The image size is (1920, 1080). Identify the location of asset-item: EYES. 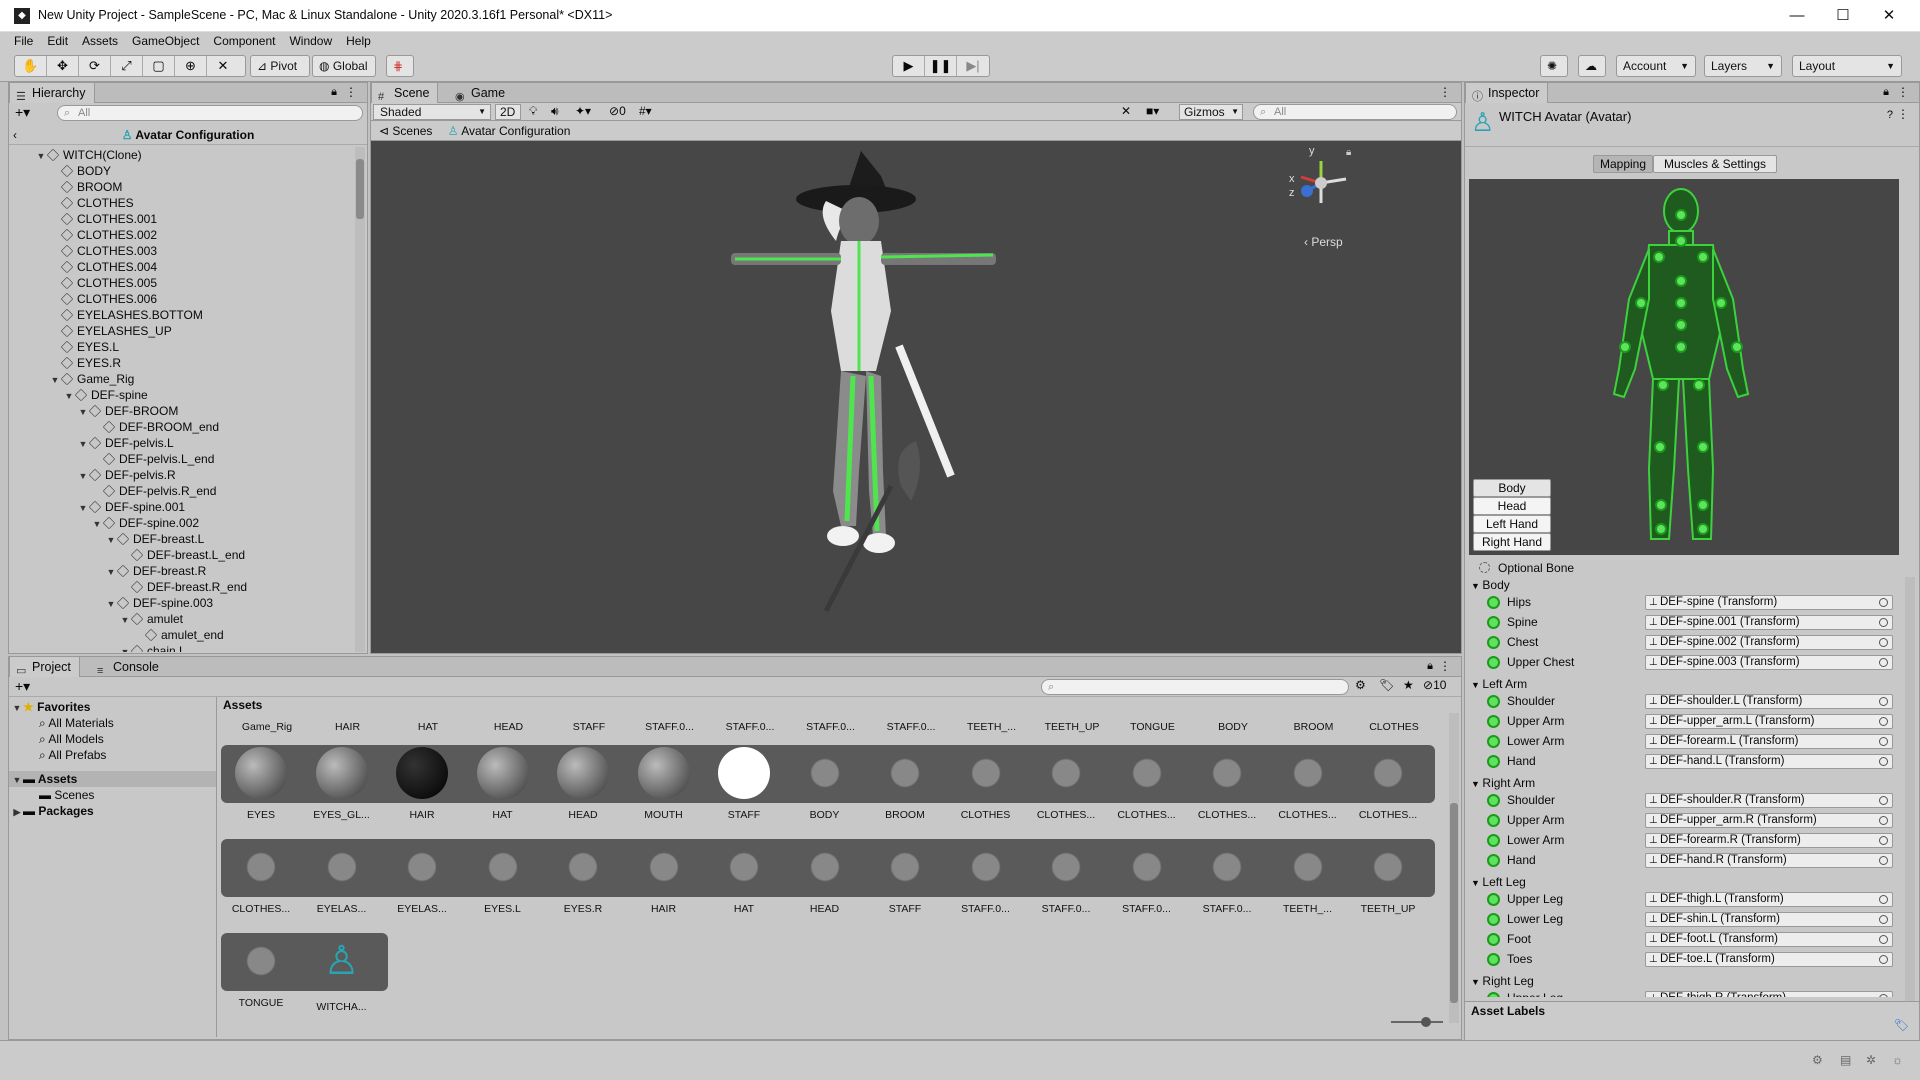
(261, 784).